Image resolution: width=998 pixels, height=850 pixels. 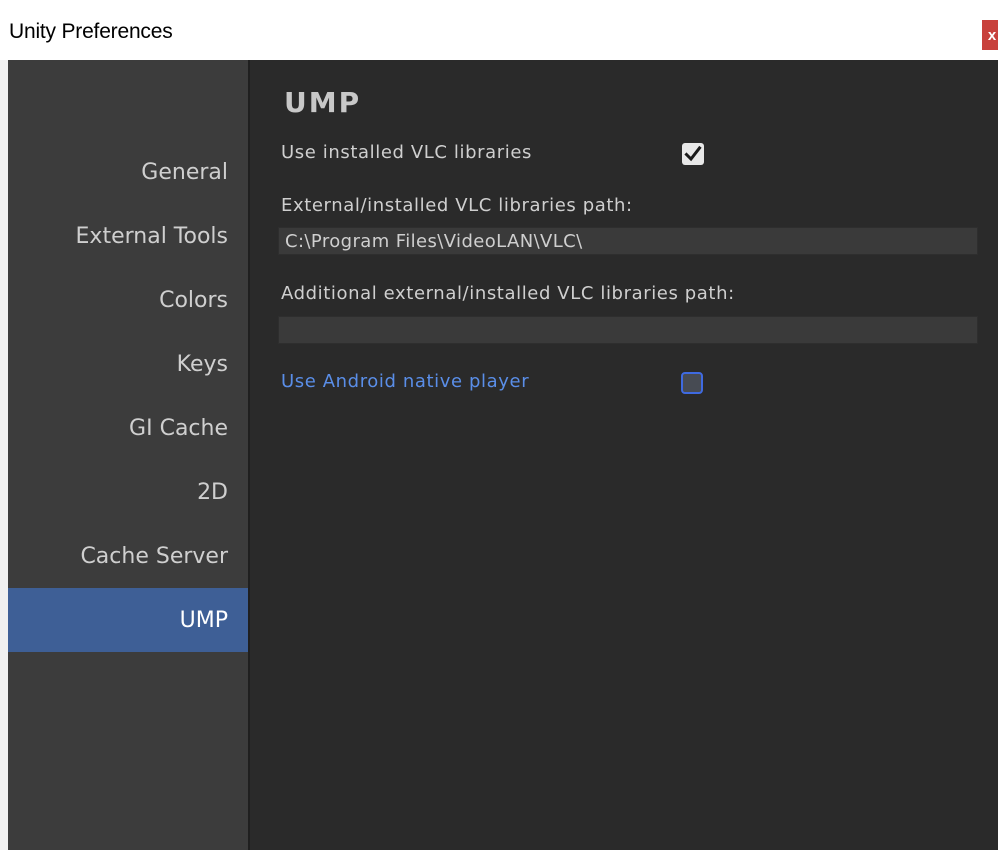 I want to click on android-native-checkbox, so click(x=692, y=383).